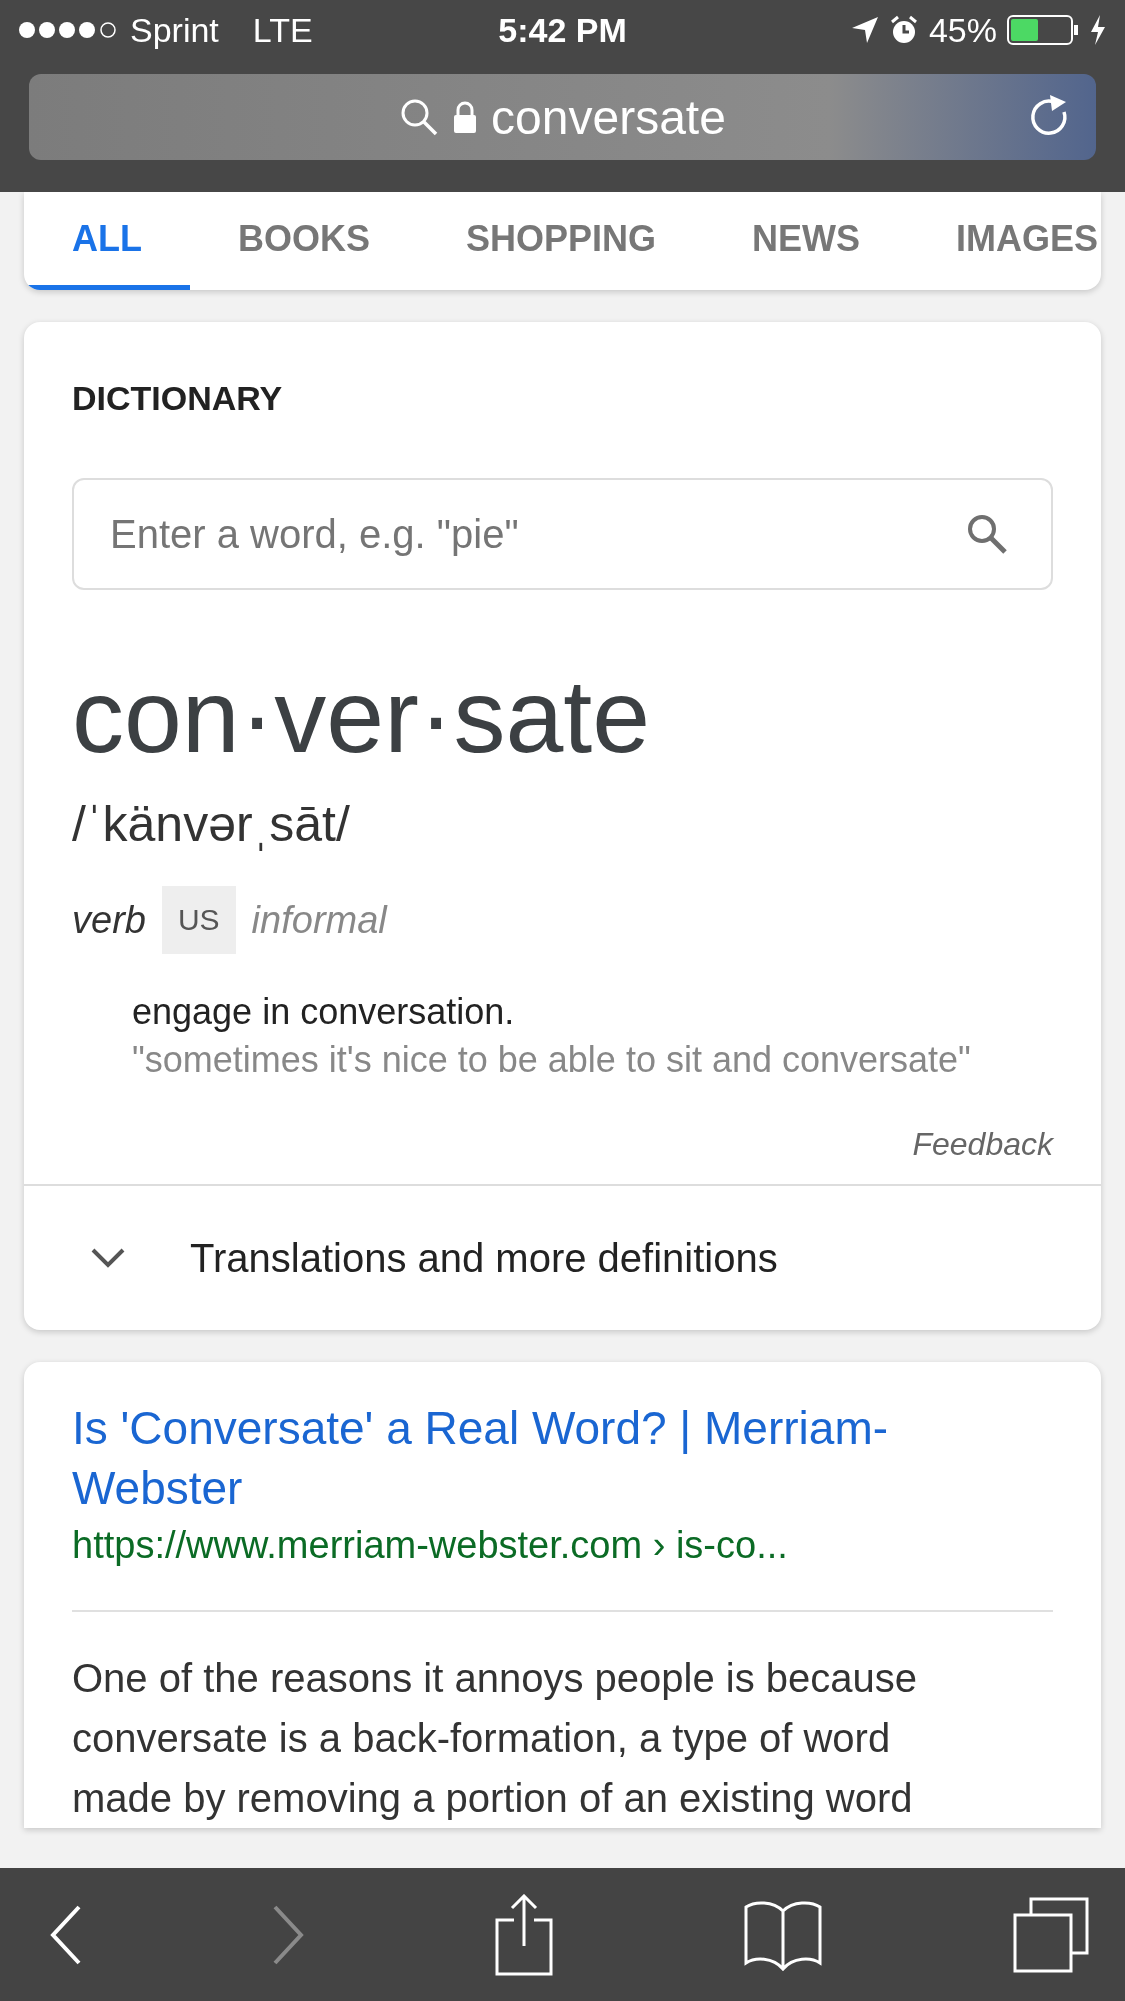 This screenshot has height=2001, width=1125. What do you see at coordinates (783, 1934) in the screenshot?
I see `bookmarks-icon` at bounding box center [783, 1934].